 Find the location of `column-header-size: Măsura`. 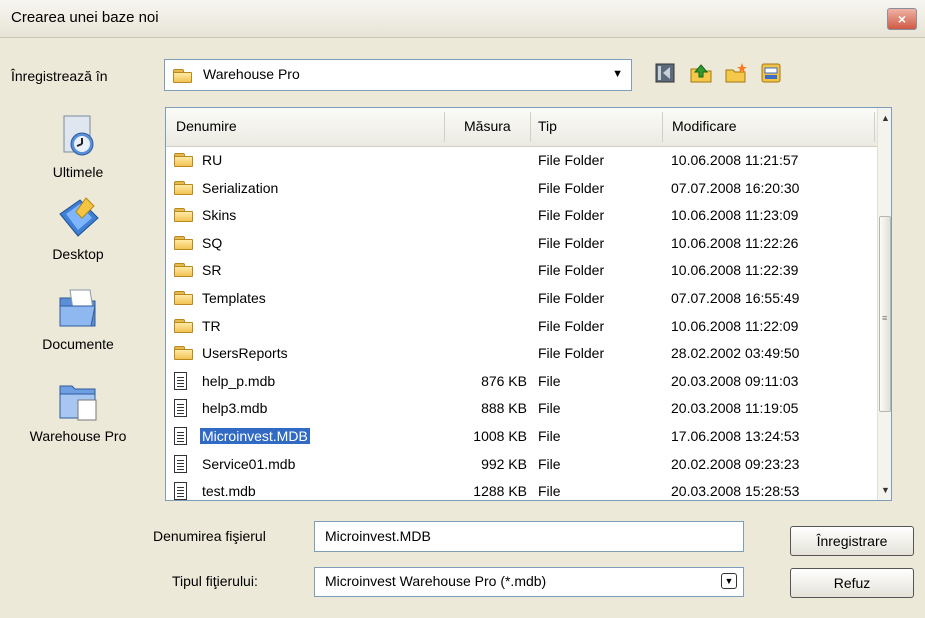

column-header-size: Măsura is located at coordinates (487, 126).